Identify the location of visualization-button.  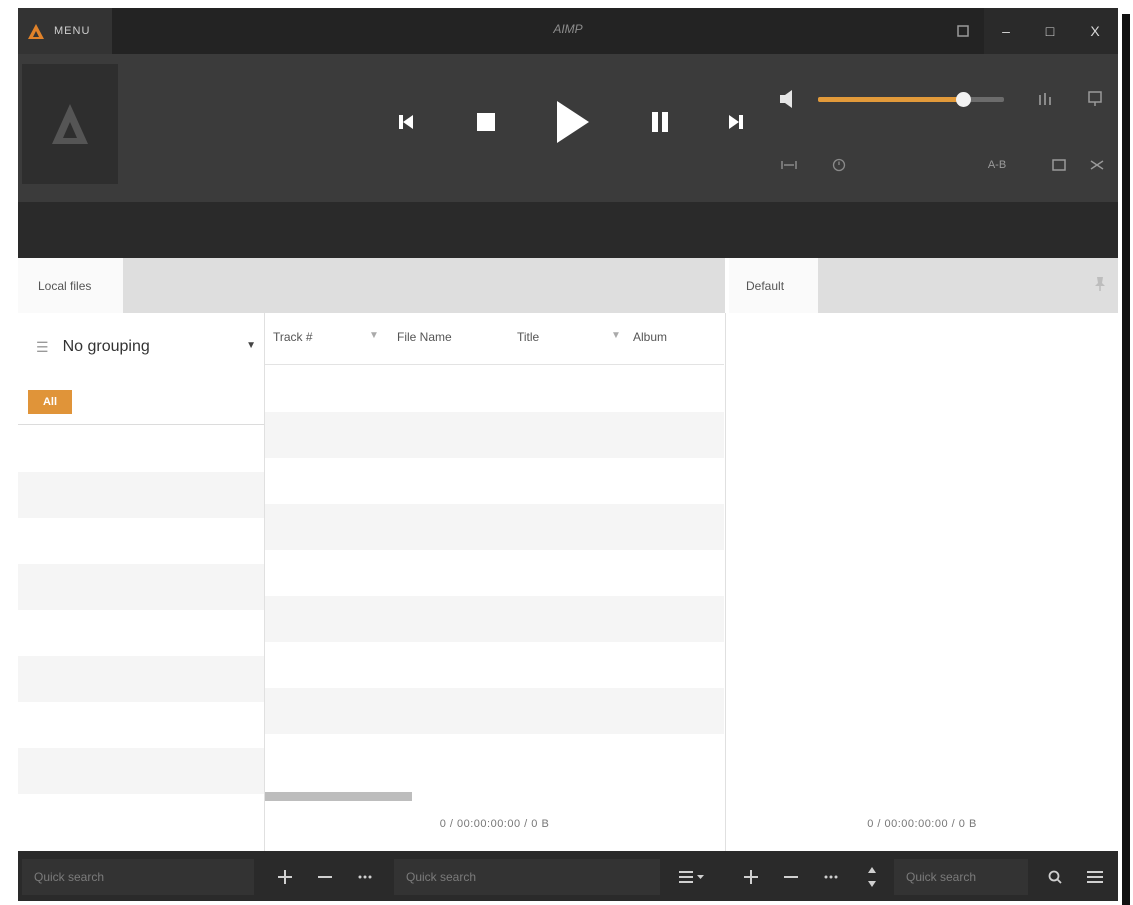
(1095, 99).